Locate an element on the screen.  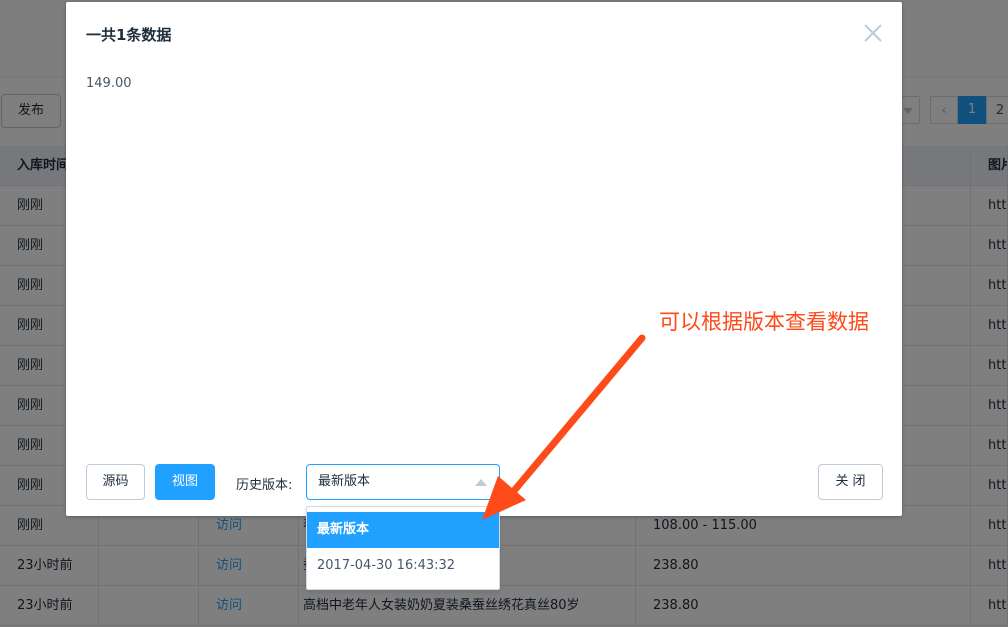
history-version-value: 最新版本 is located at coordinates (344, 481).